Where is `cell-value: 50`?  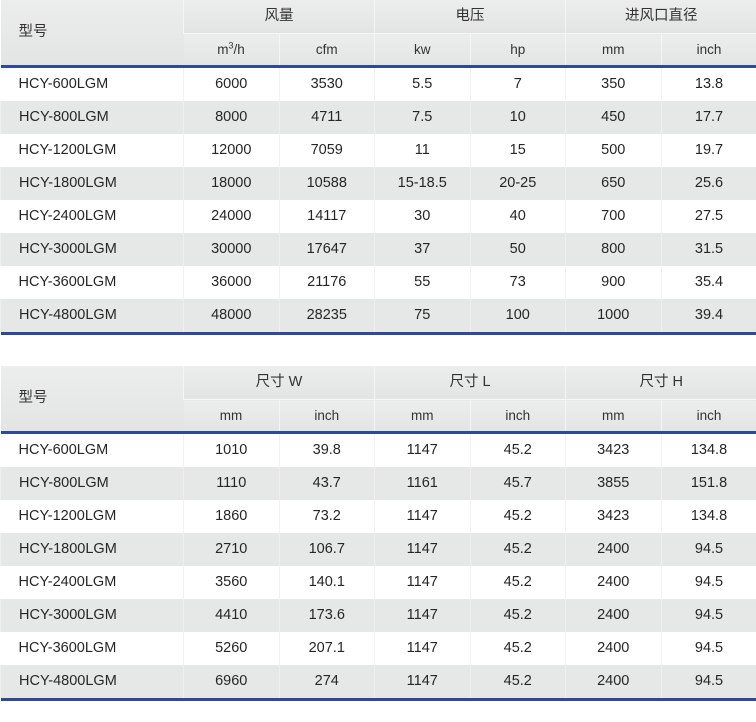 cell-value: 50 is located at coordinates (517, 249).